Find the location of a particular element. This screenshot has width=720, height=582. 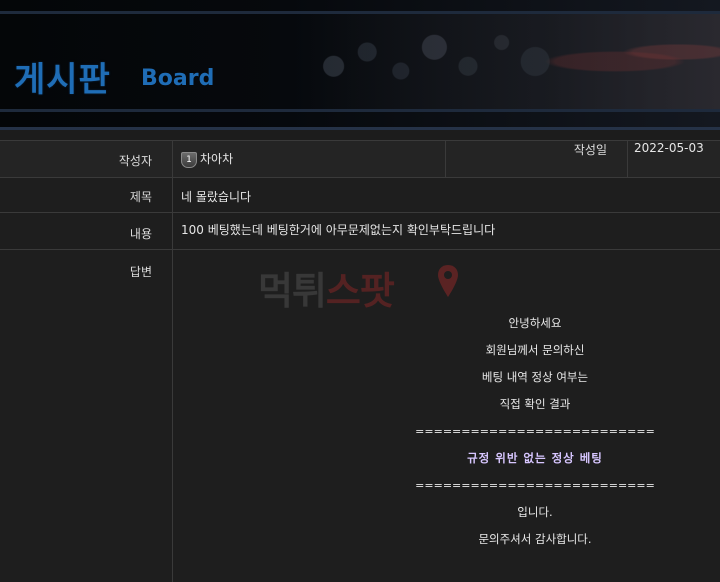

author: 1 차아차 is located at coordinates (207, 159).